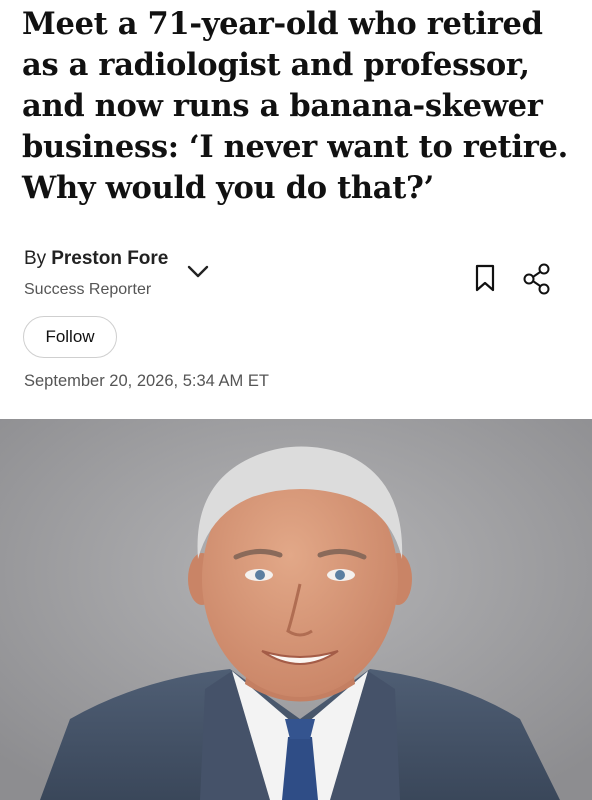  Describe the element at coordinates (109, 258) in the screenshot. I see `author-name-link: Preston Fore` at that location.